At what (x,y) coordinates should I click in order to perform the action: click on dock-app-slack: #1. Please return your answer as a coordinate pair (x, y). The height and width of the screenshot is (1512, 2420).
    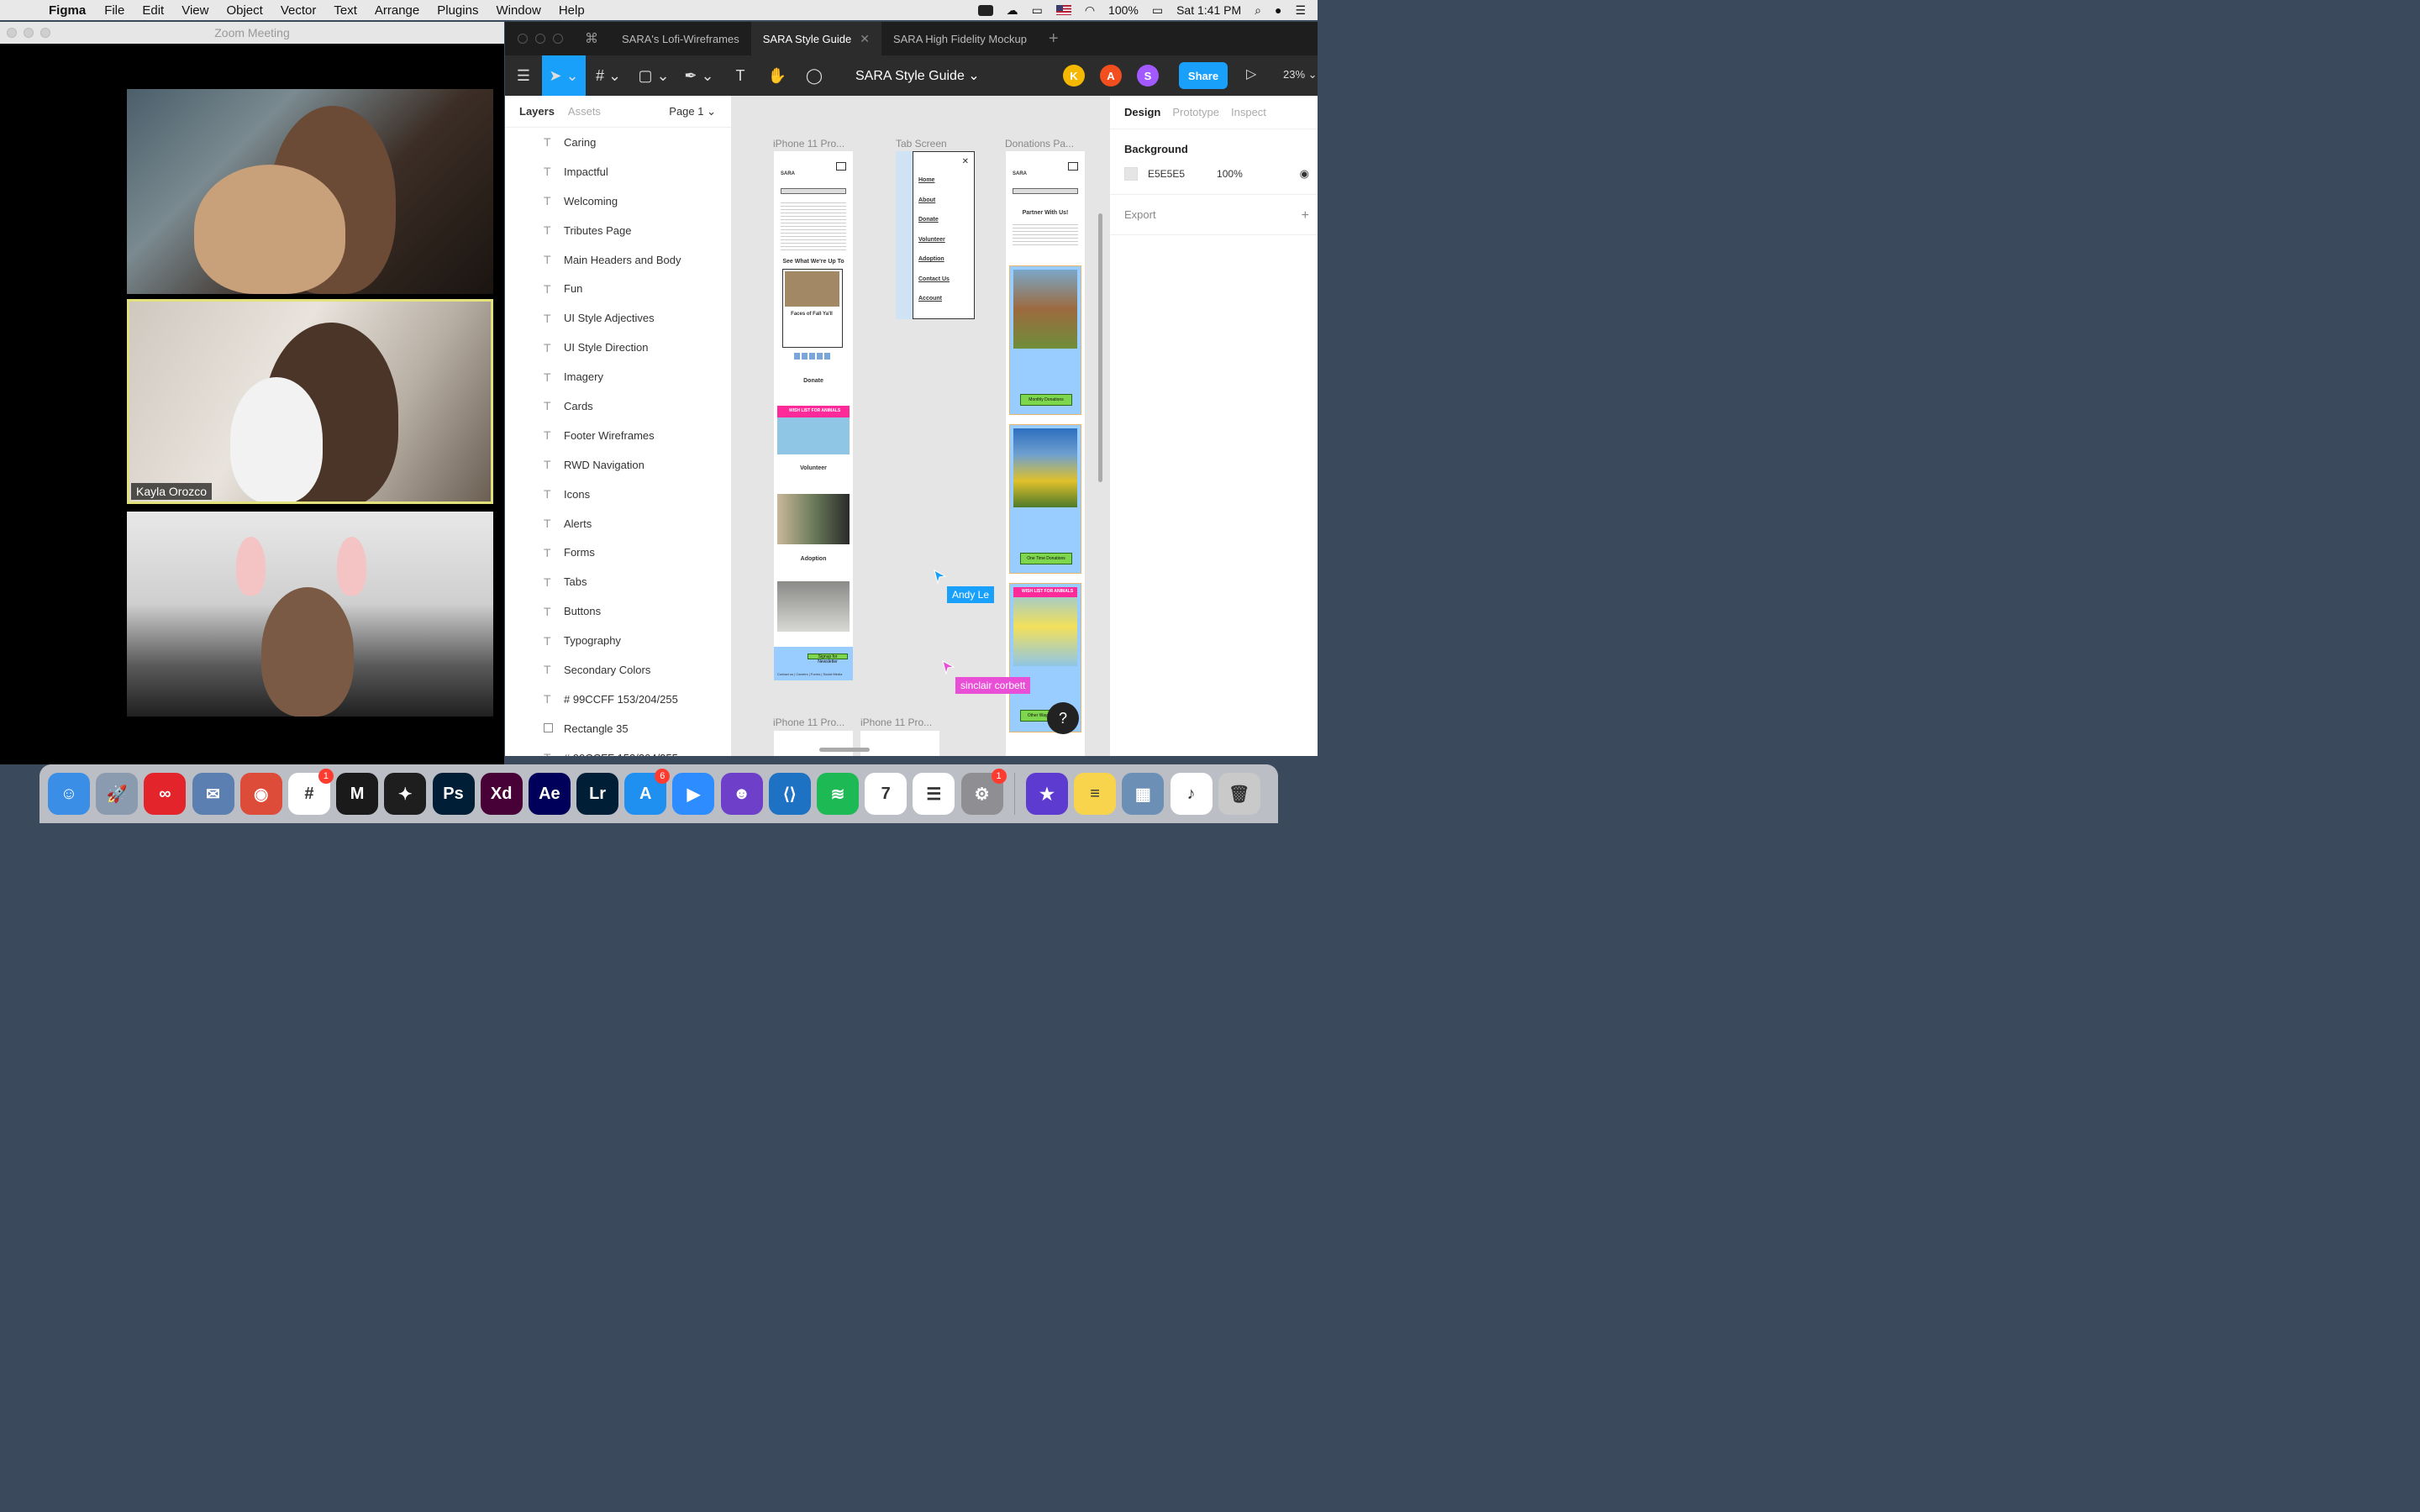
    Looking at the image, I should click on (310, 792).